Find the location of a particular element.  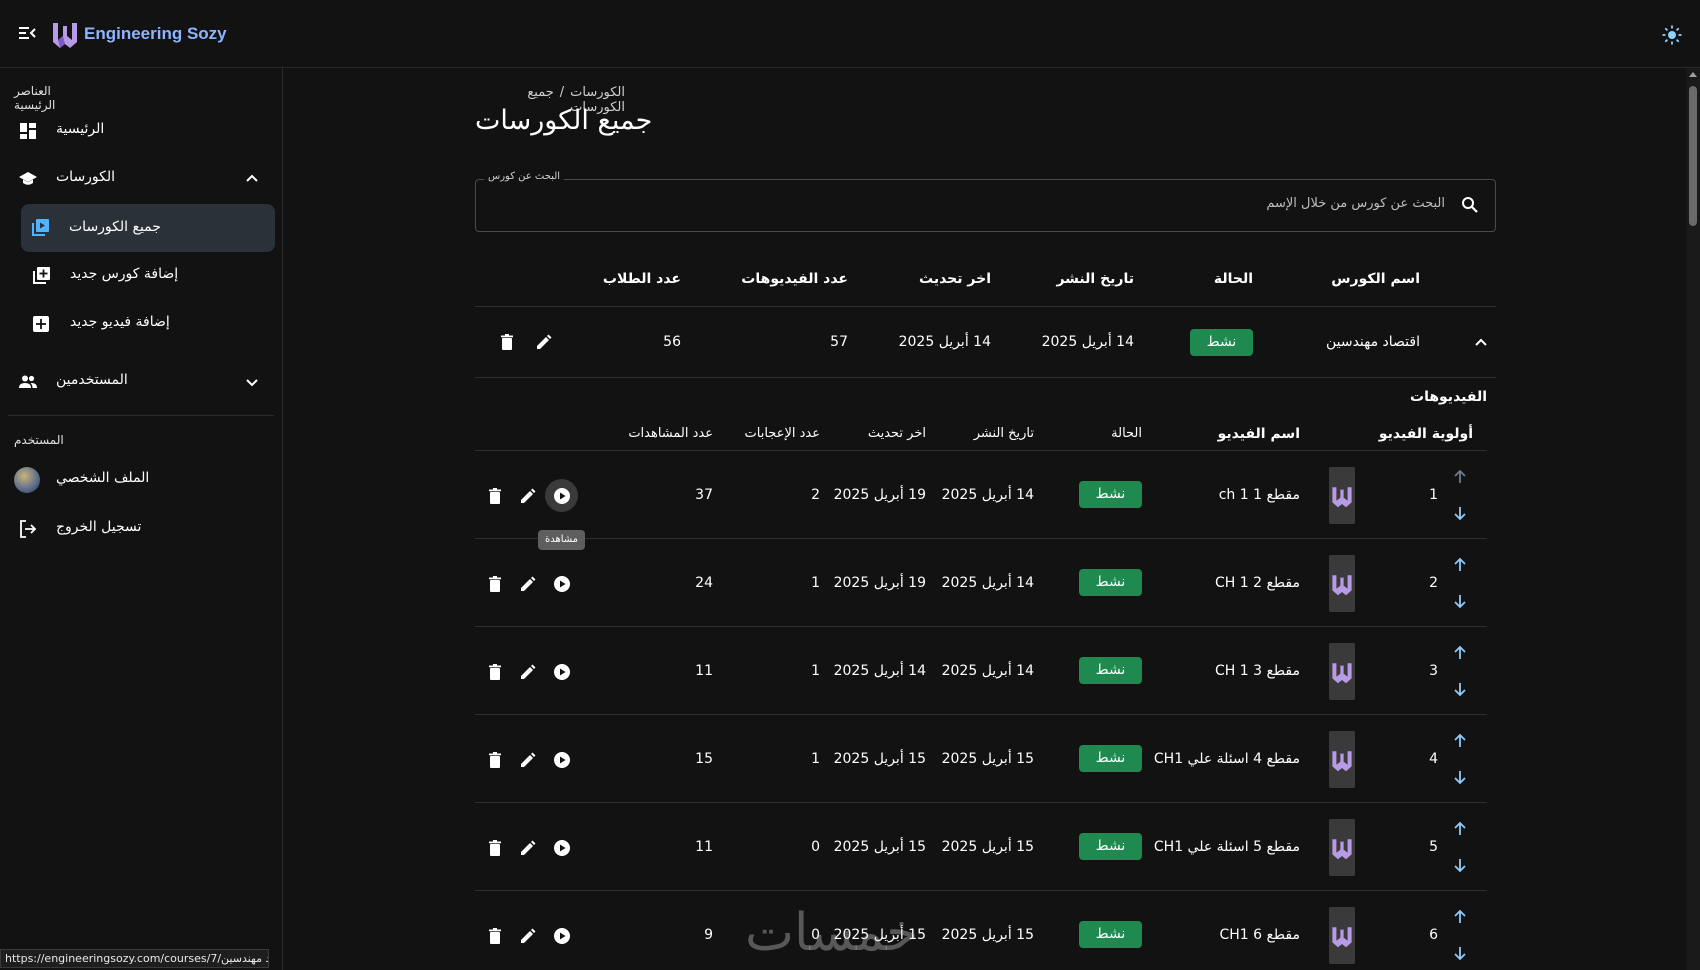

breadcrumb-root: الكورسات is located at coordinates (597, 92).